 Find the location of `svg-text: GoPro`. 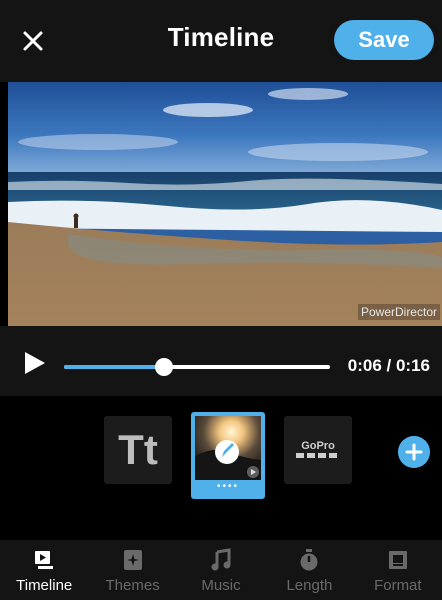

svg-text: GoPro is located at coordinates (318, 446).